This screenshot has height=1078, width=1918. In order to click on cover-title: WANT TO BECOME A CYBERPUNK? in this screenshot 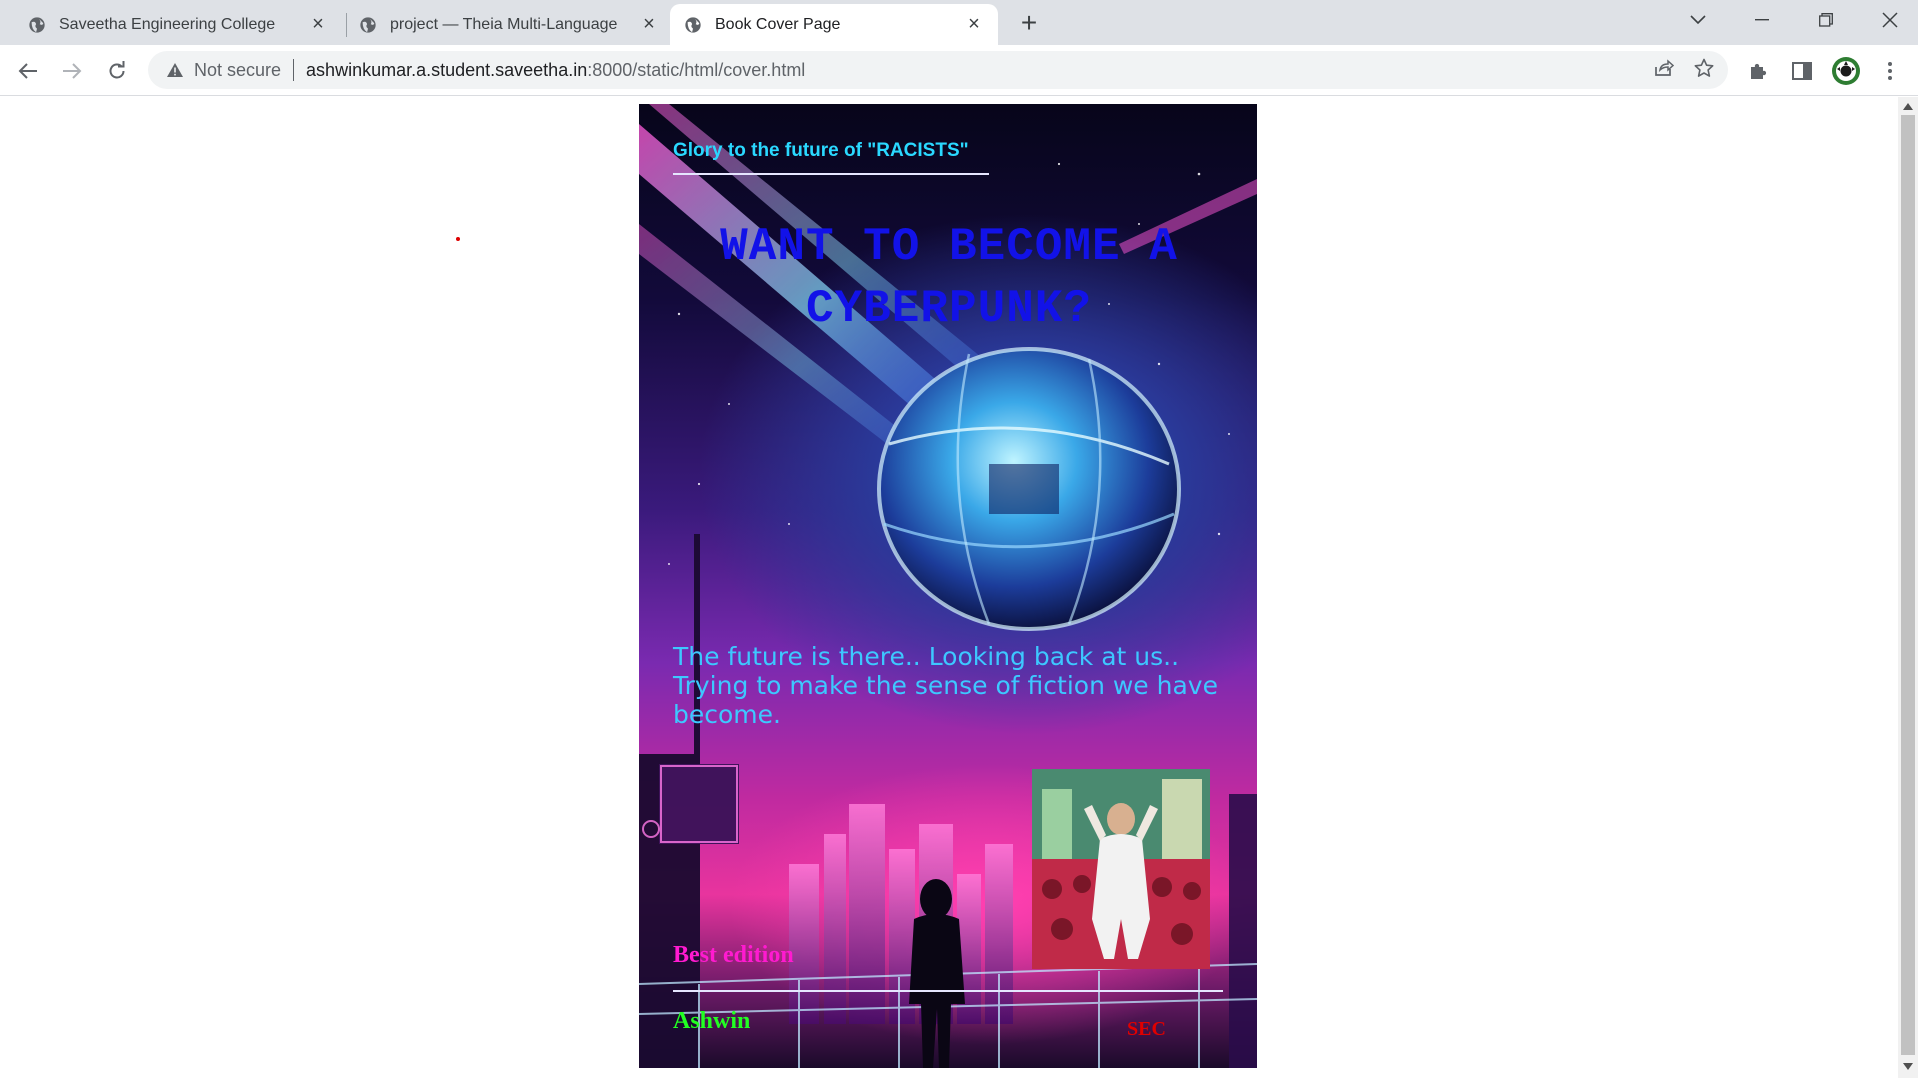, I will do `click(949, 278)`.